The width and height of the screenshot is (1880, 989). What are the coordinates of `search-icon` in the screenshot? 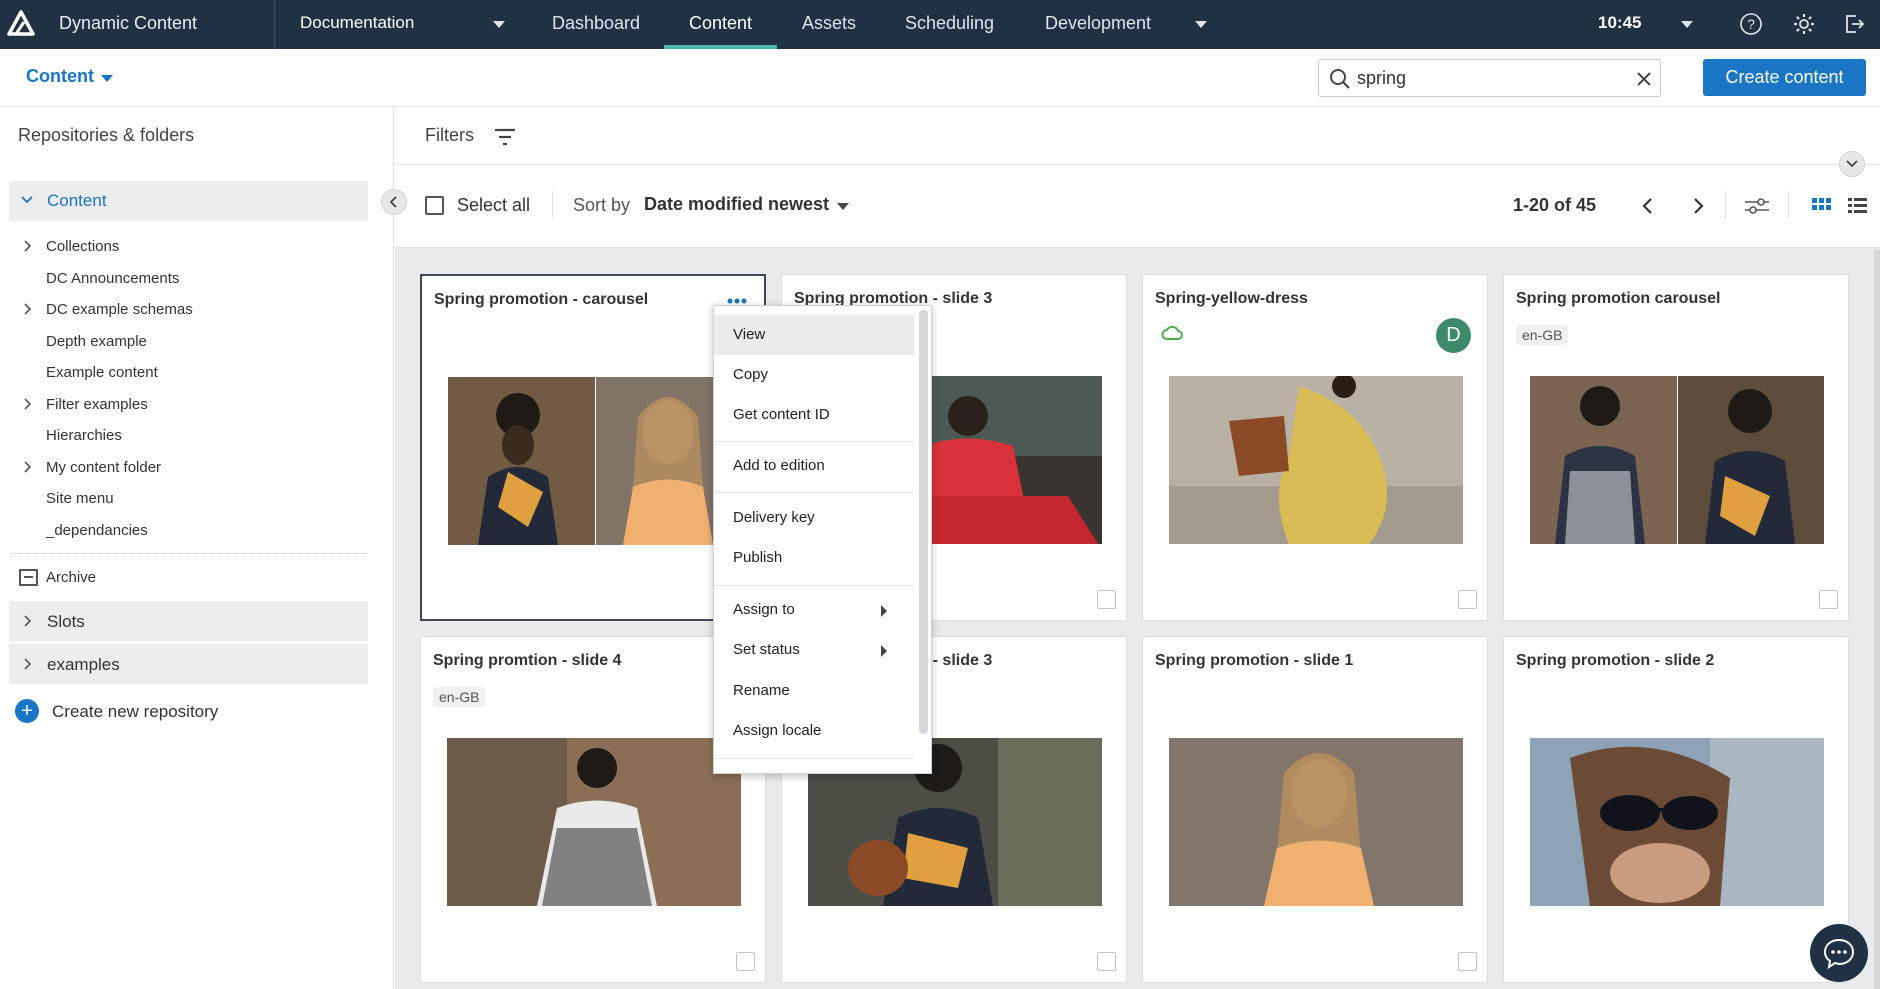 It's located at (1340, 79).